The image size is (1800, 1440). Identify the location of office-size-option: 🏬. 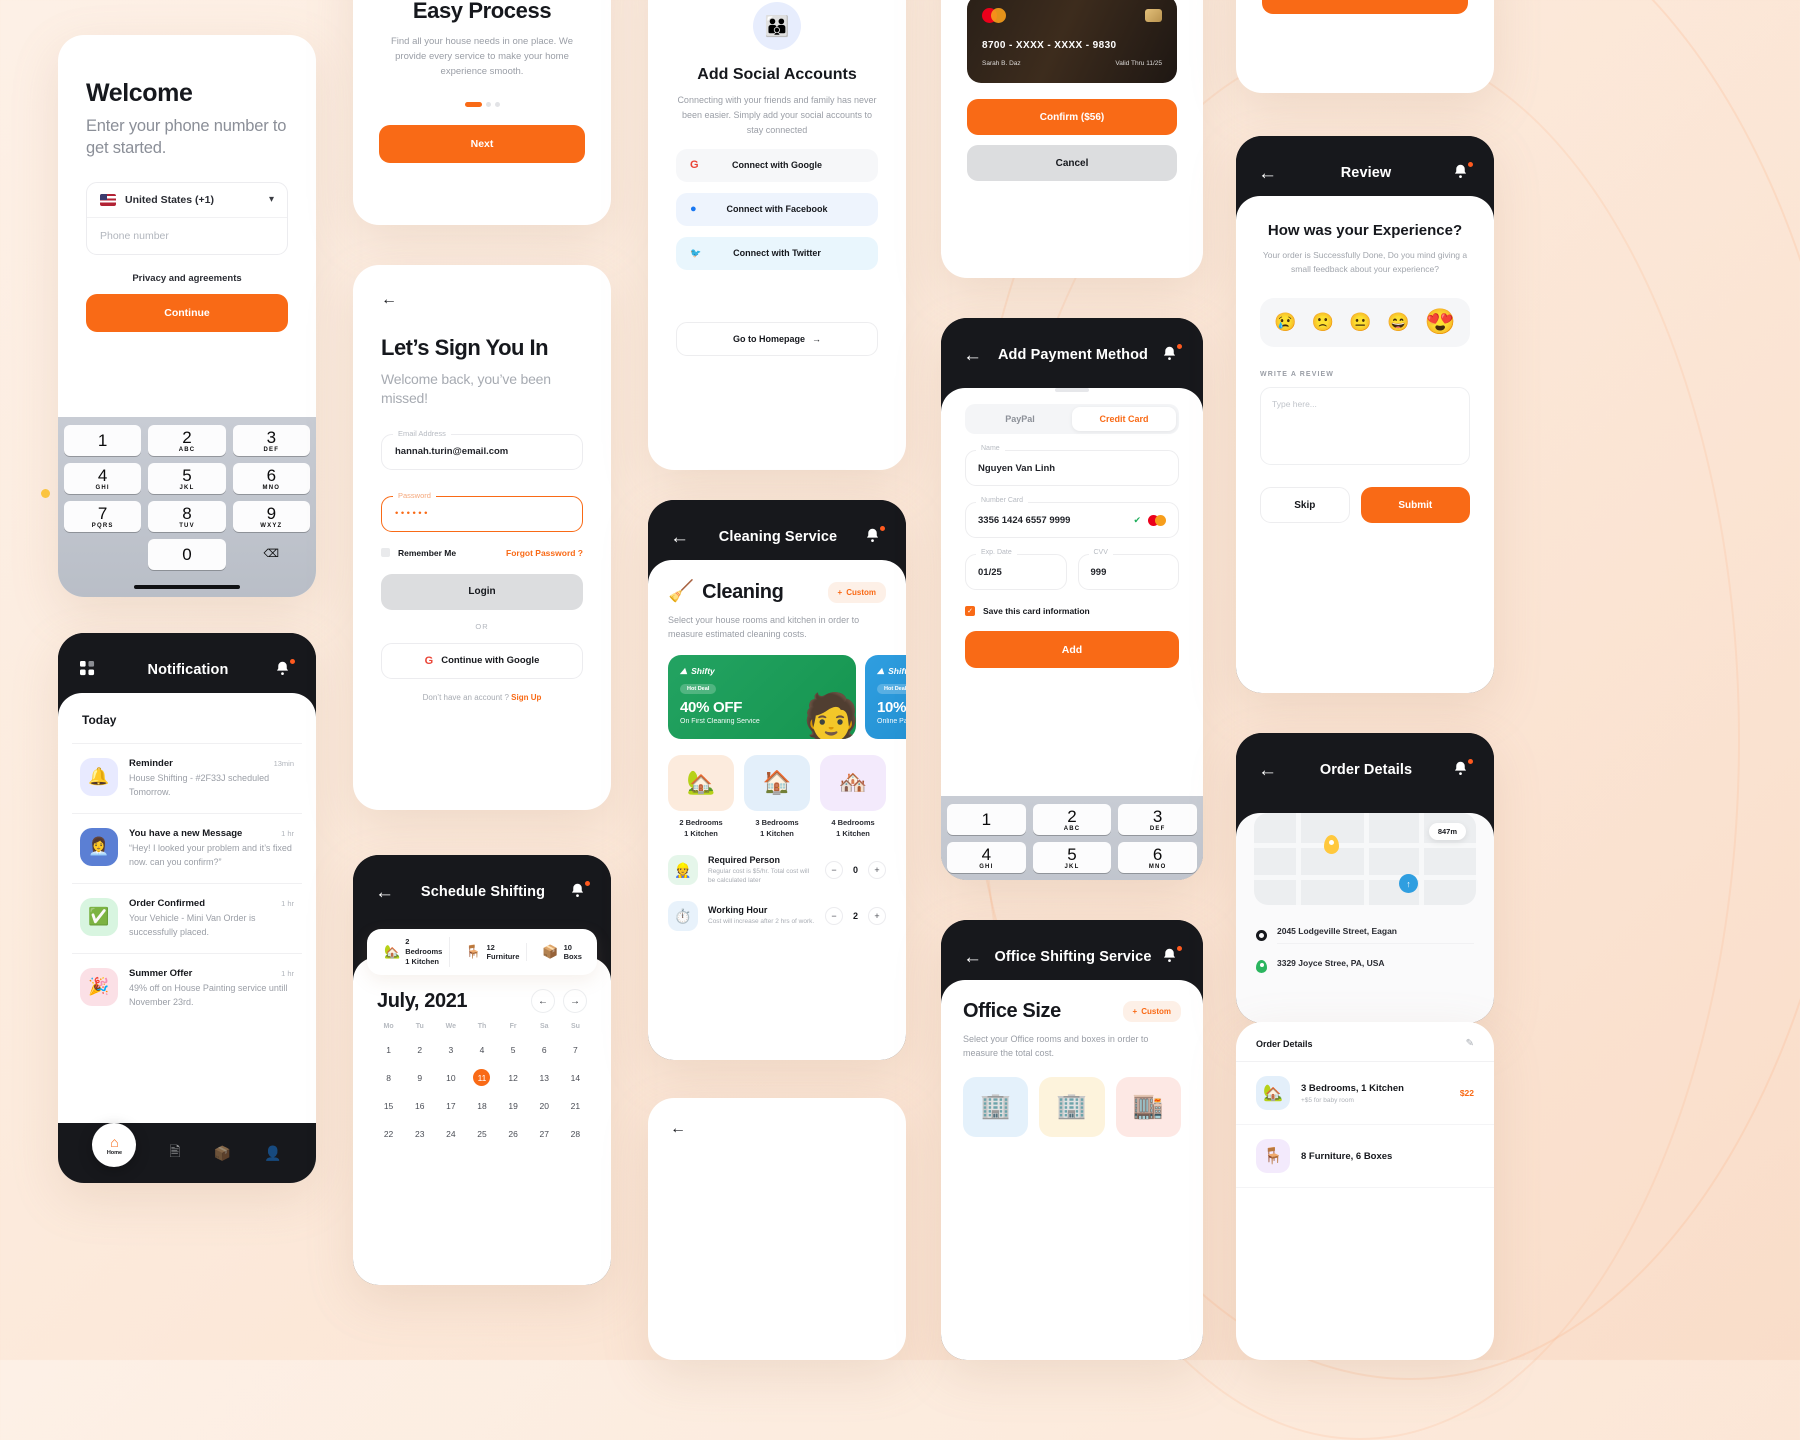
(1148, 1106).